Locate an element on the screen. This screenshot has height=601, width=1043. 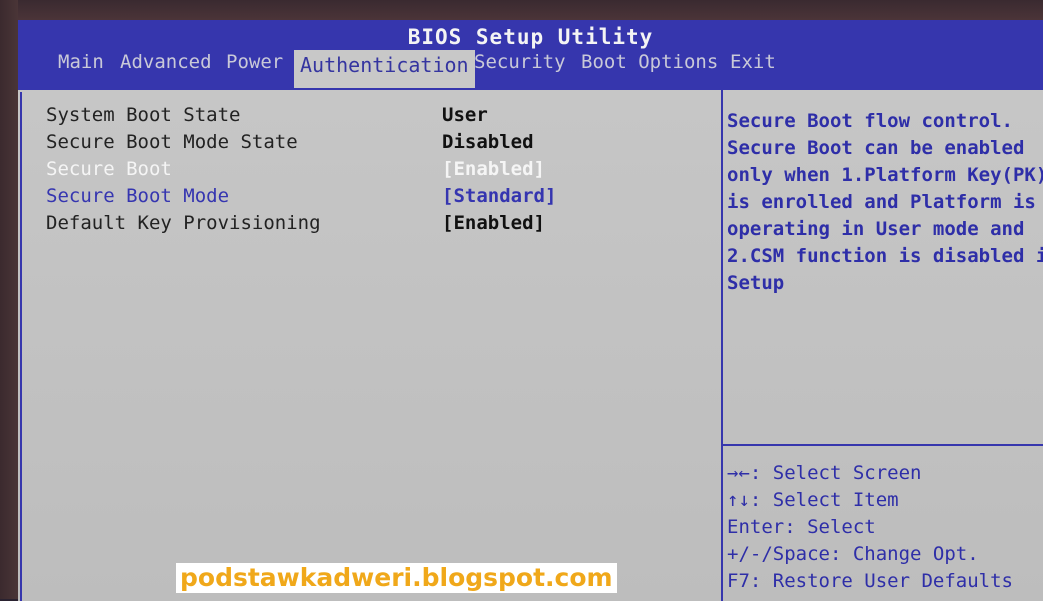
help-line: is enrolled and Platform is is located at coordinates (881, 202).